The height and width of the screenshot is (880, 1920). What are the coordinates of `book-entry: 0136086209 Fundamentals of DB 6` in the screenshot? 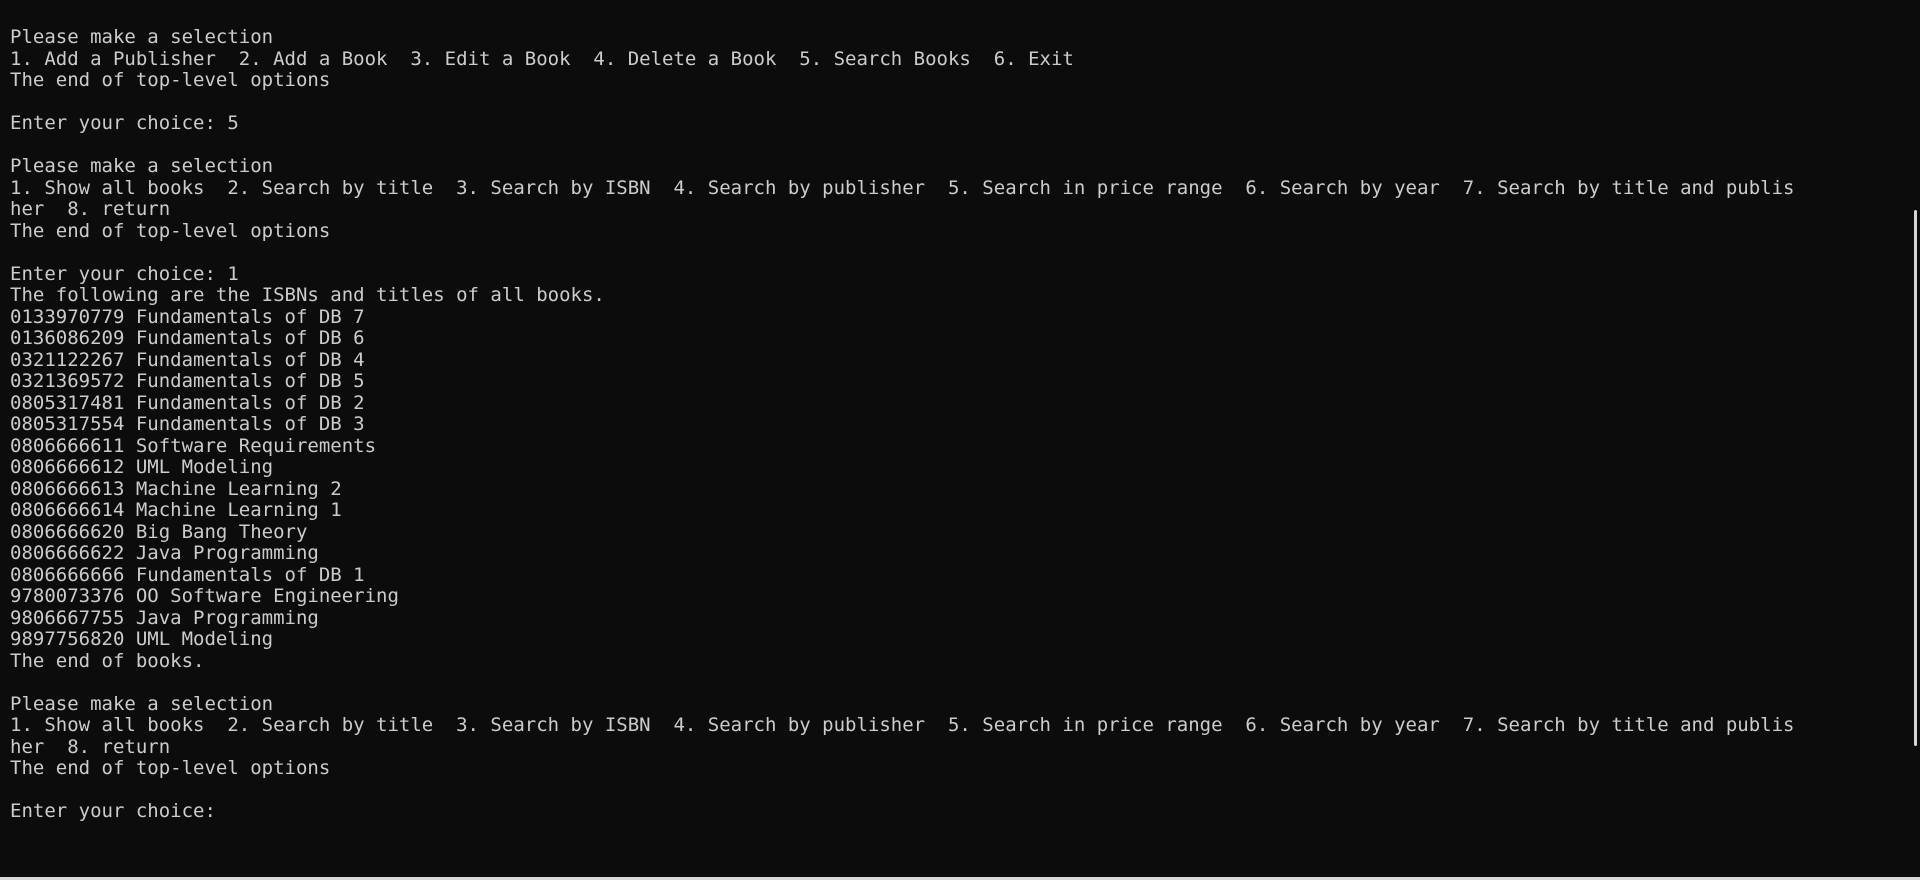 It's located at (187, 338).